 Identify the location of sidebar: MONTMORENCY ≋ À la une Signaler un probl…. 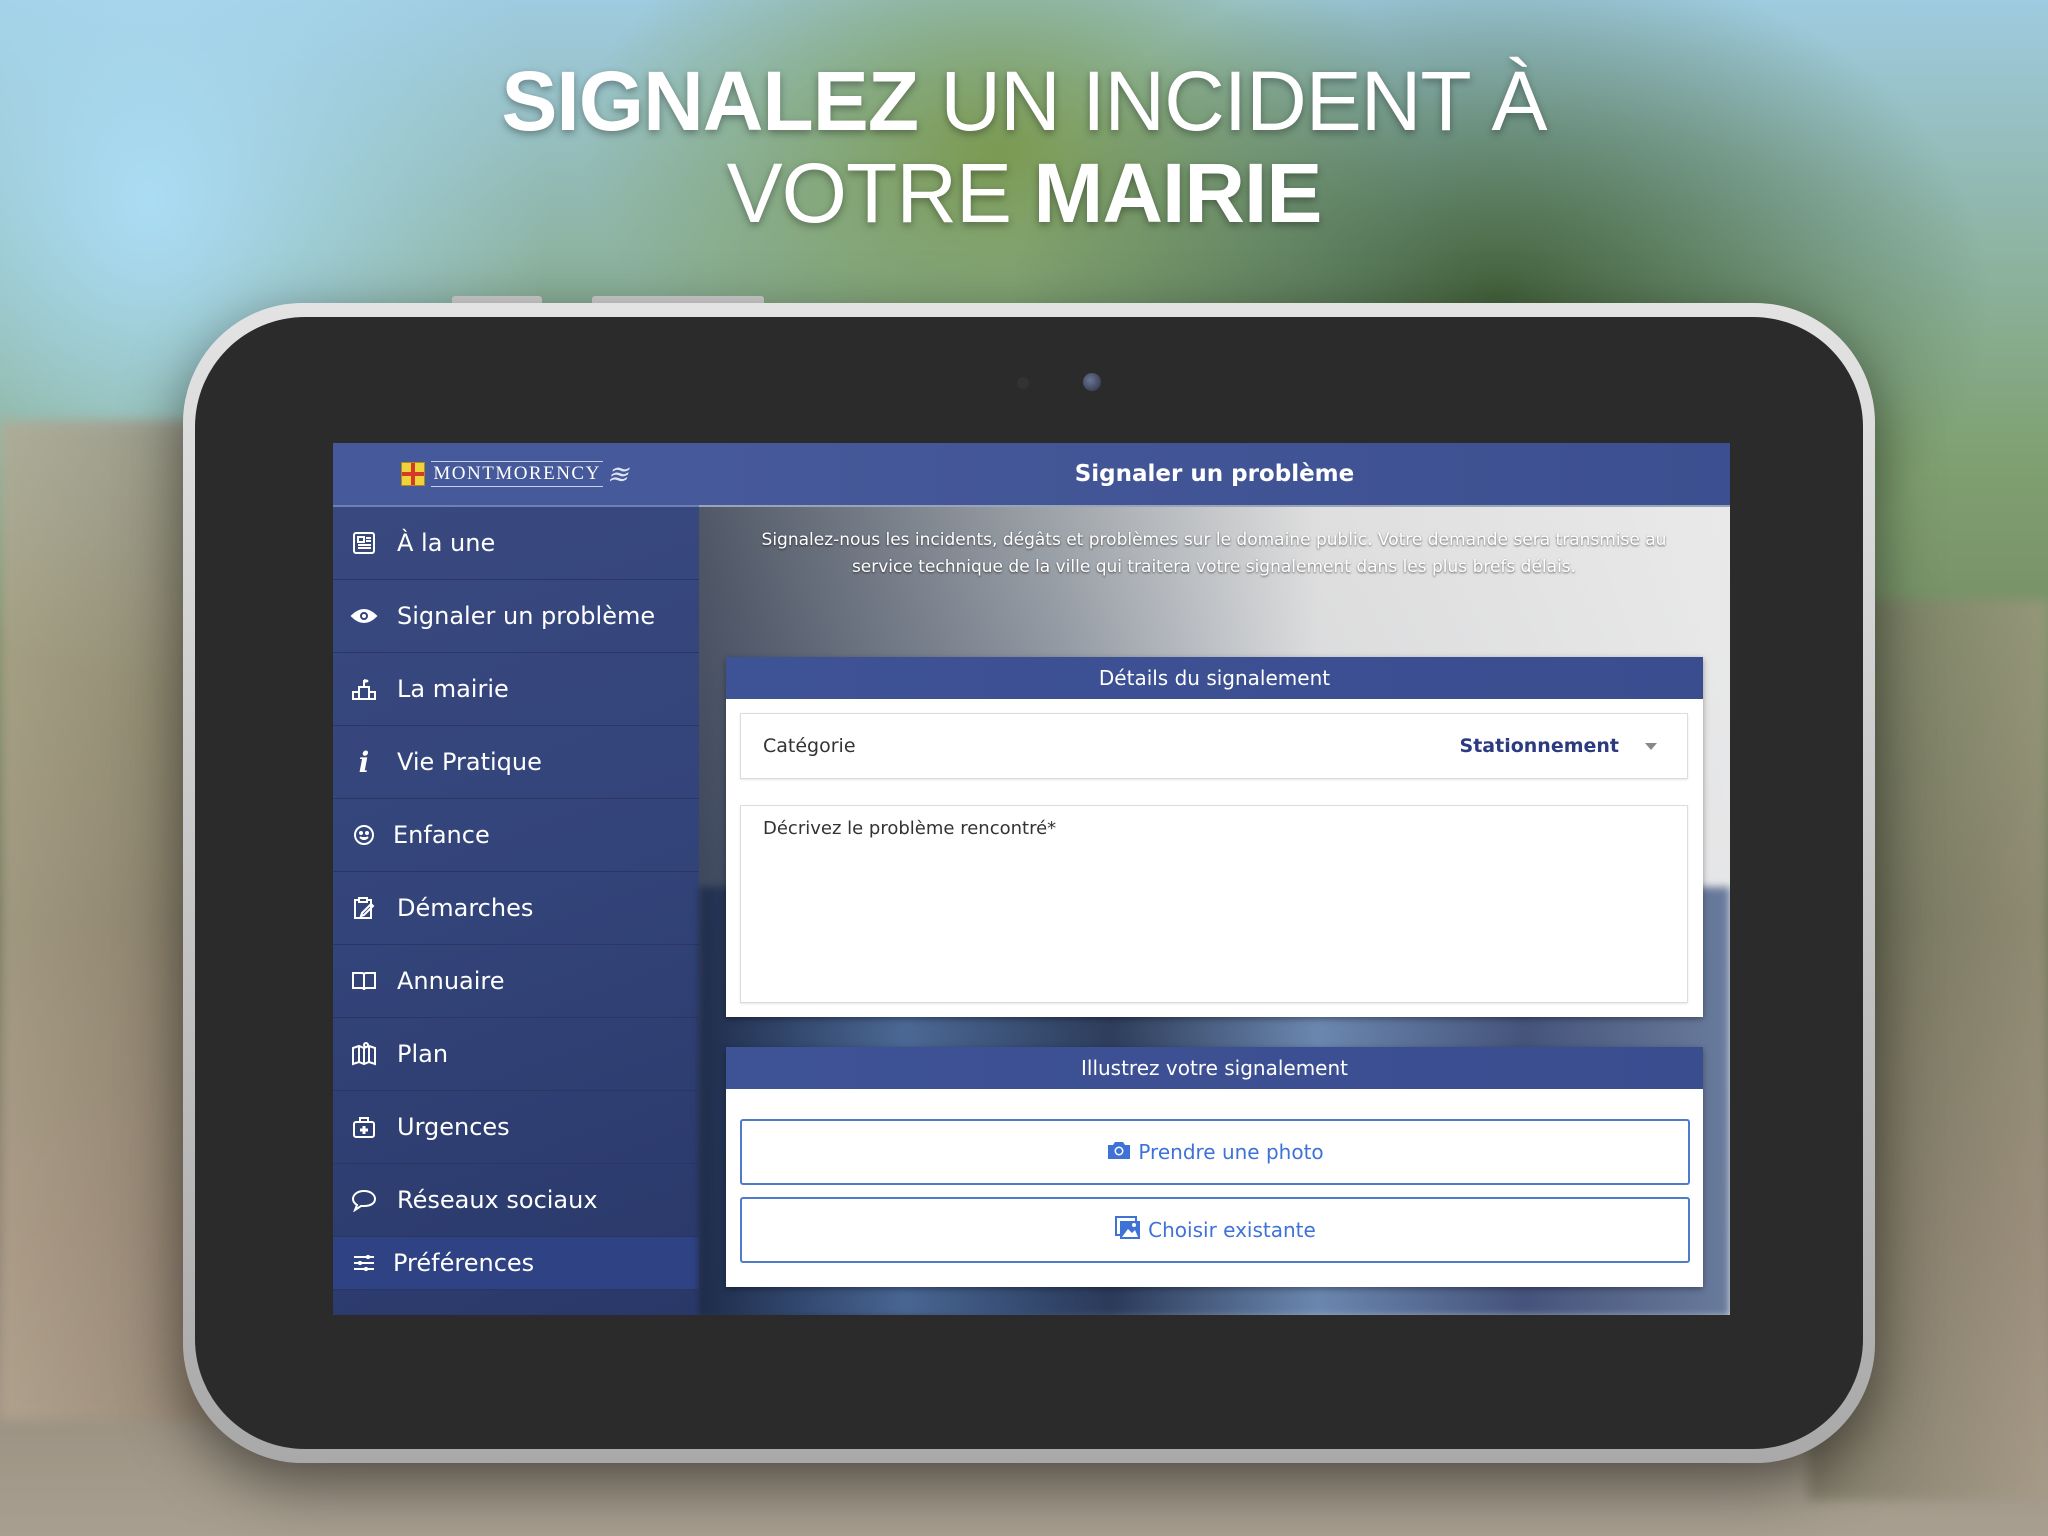
(517, 879).